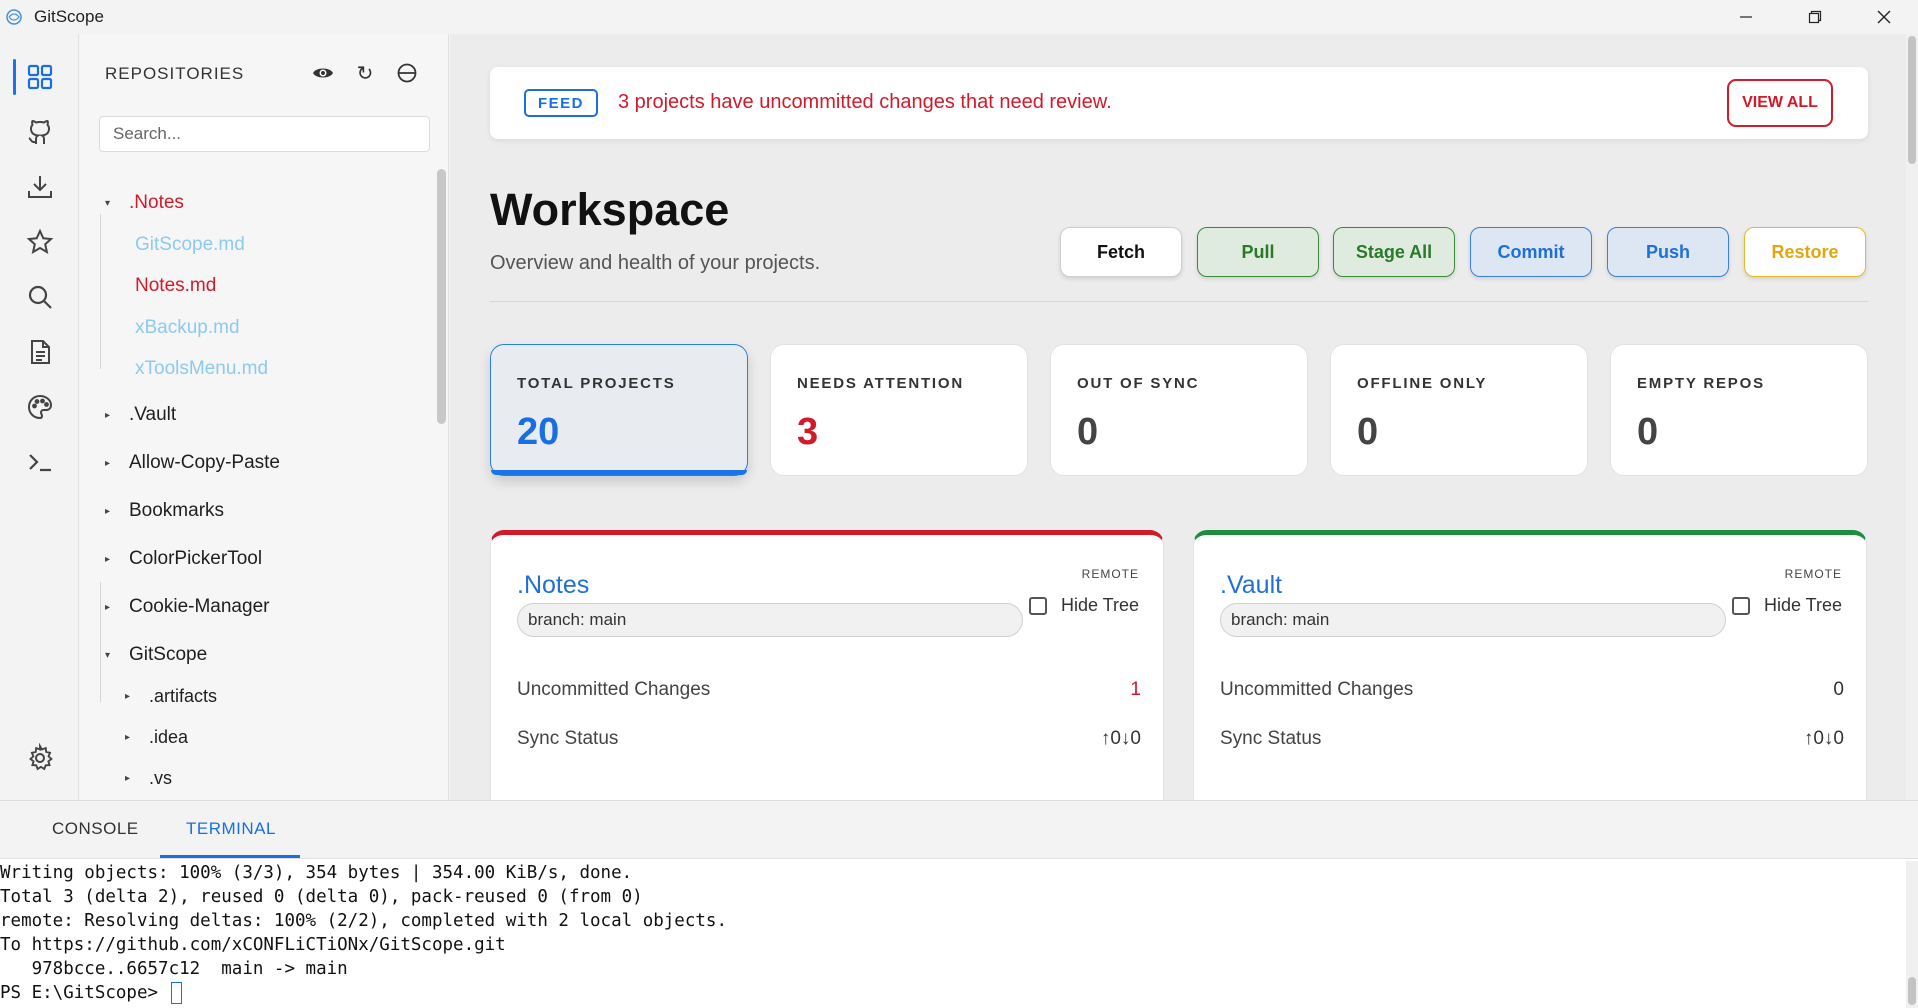 The width and height of the screenshot is (1918, 1008). I want to click on divider, so click(1179, 301).